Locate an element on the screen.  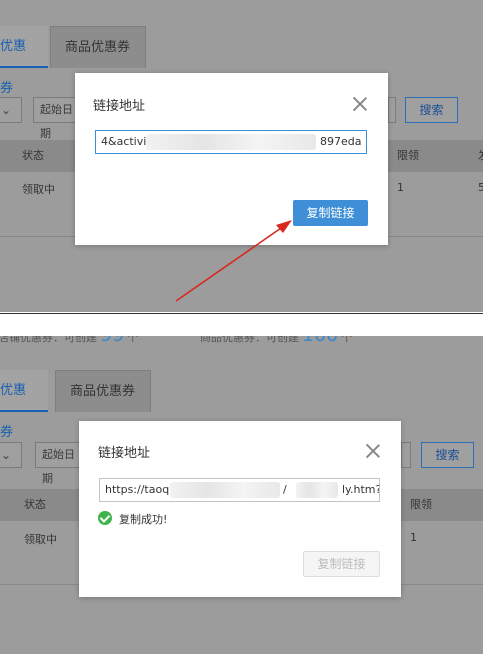
arrow-shaft is located at coordinates (230, 263).